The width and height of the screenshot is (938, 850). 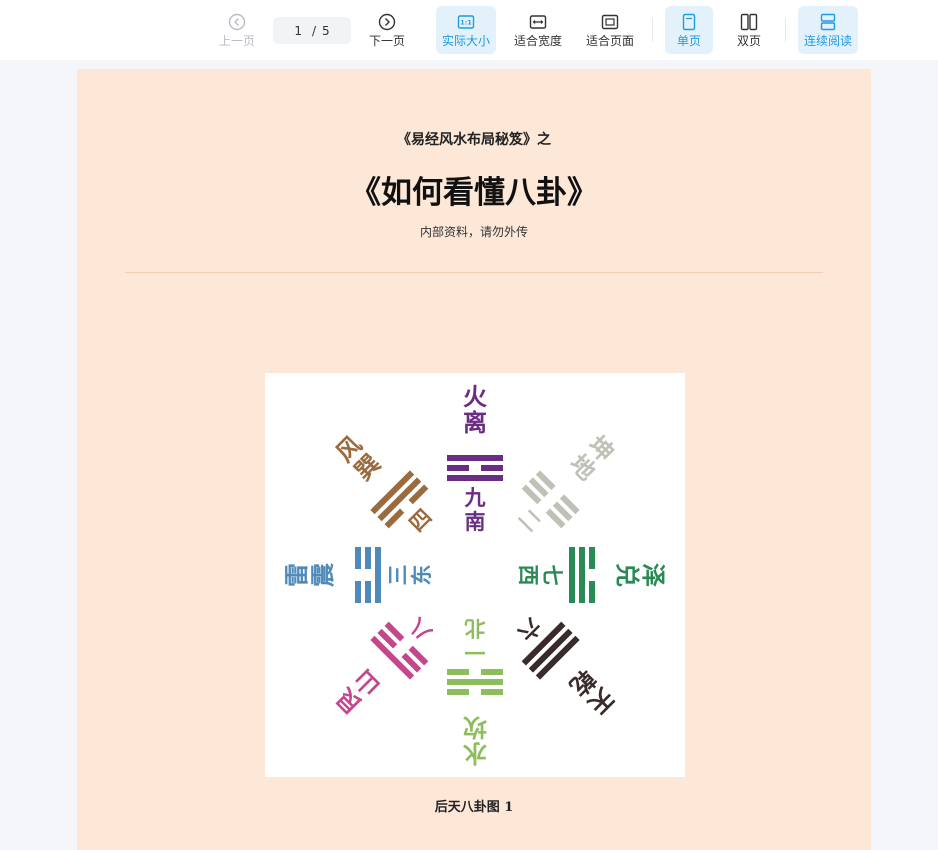 I want to click on trigram-group: 泽兑 七西, so click(x=591, y=575).